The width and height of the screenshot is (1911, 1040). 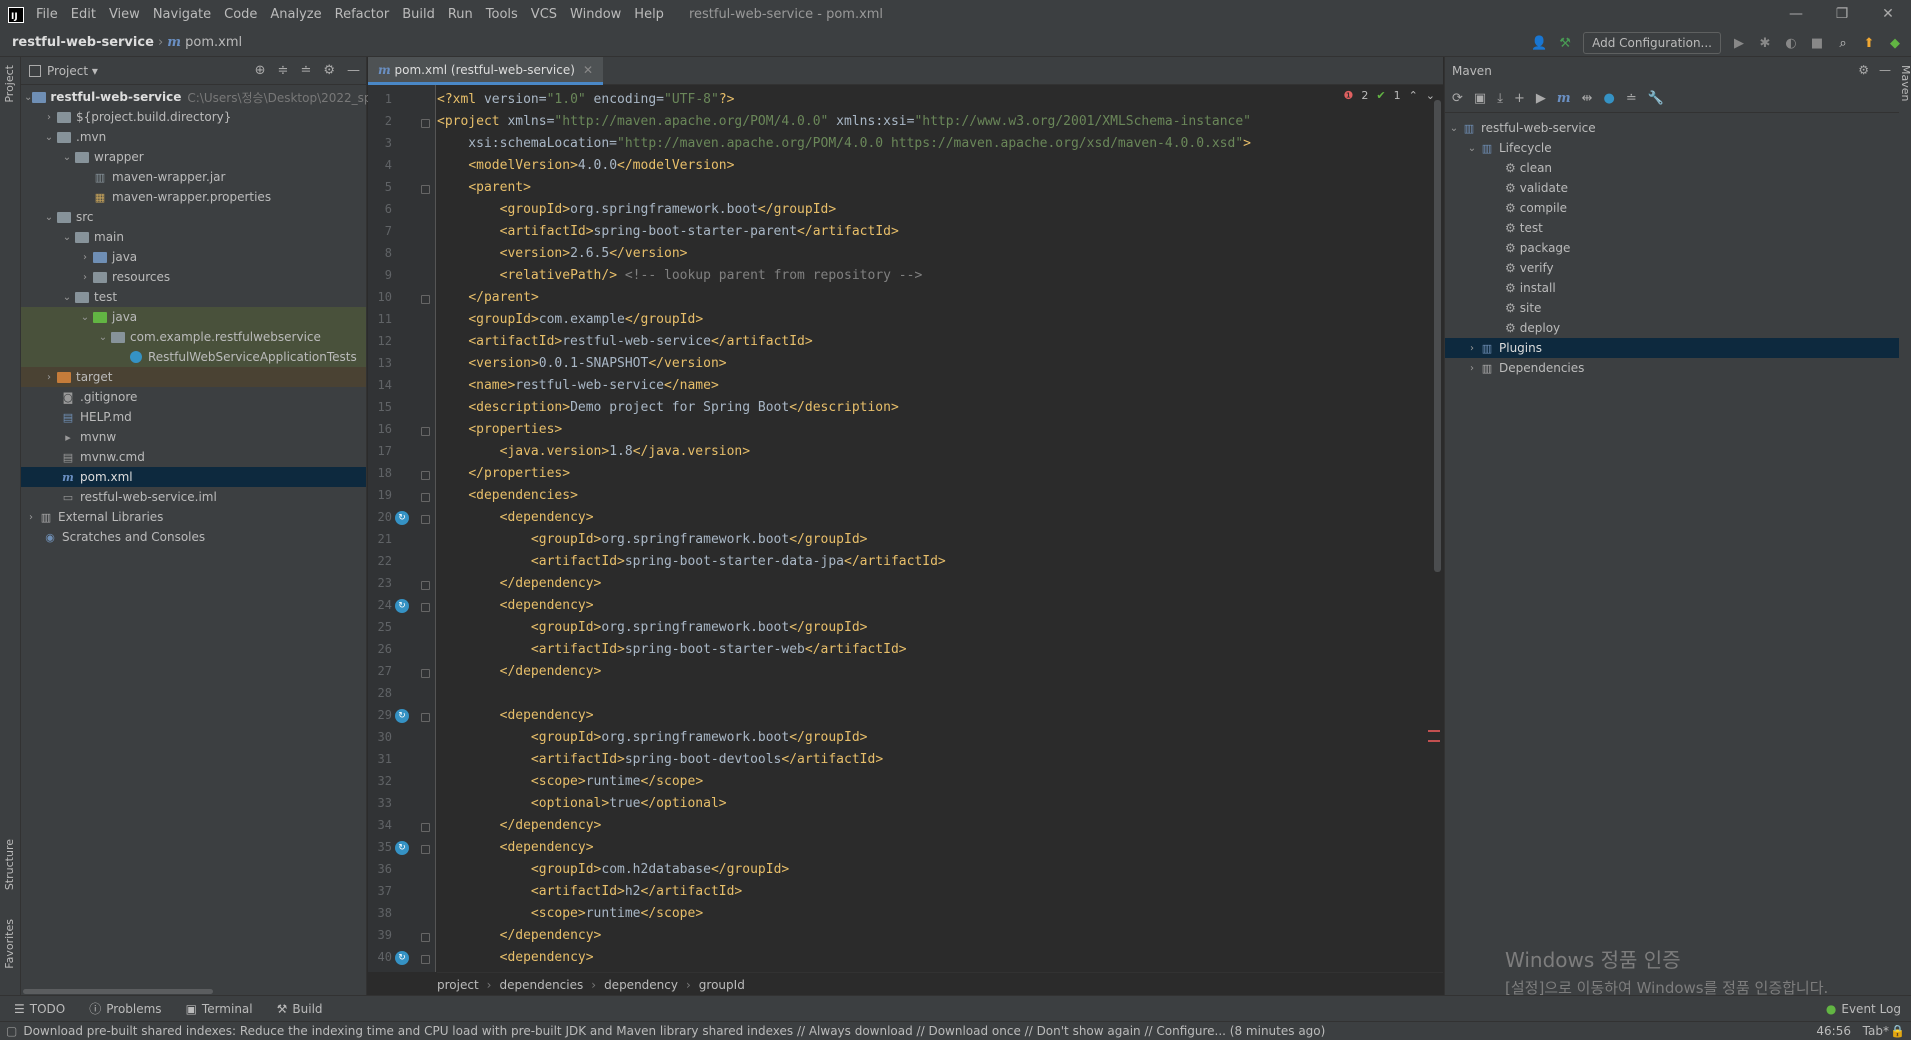 I want to click on maven-goal-package: ⚙ package, so click(x=1672, y=248).